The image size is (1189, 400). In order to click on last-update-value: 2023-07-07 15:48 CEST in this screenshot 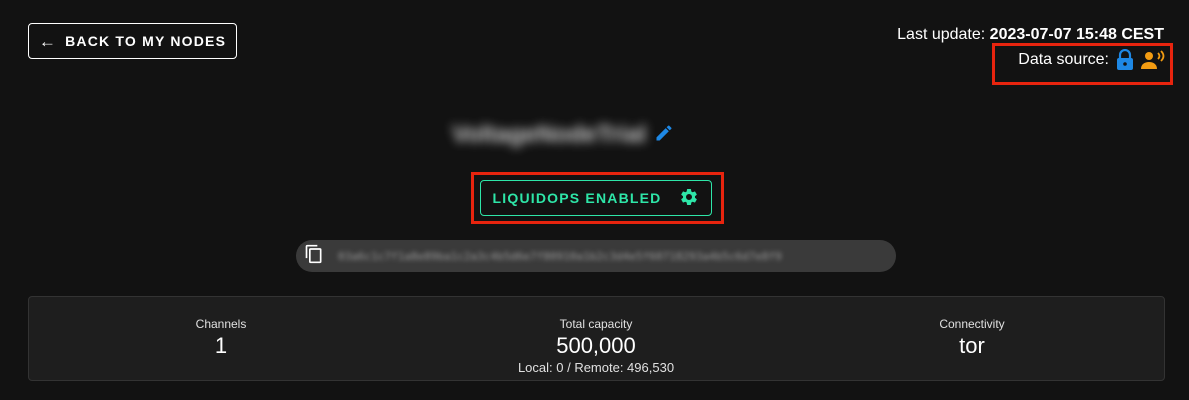, I will do `click(1076, 34)`.